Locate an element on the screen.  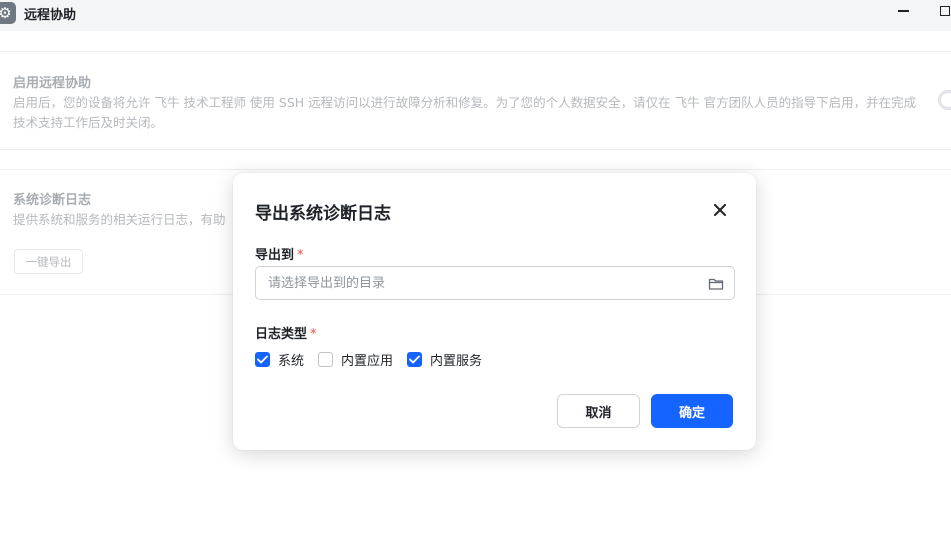
export-to-label-text: 导出到 is located at coordinates (275, 255).